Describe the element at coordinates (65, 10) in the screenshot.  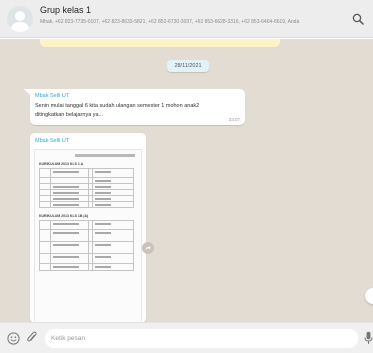
I see `chat-title: Grup kelas 1` at that location.